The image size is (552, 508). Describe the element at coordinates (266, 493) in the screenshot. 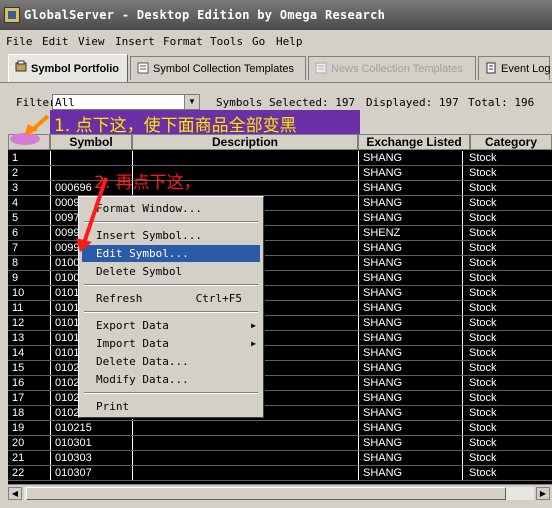

I see `scroll-thumb` at that location.